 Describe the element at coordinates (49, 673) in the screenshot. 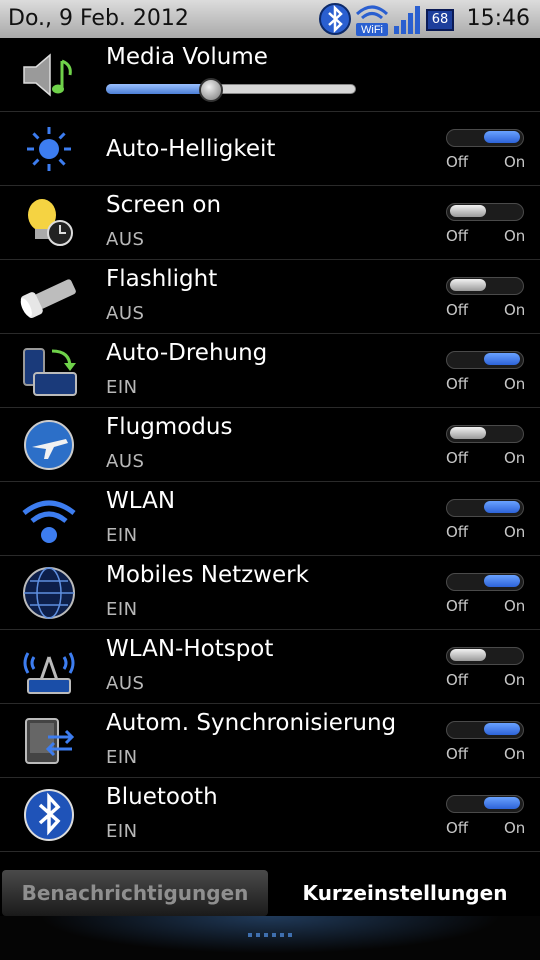

I see `hotspot-icon` at that location.